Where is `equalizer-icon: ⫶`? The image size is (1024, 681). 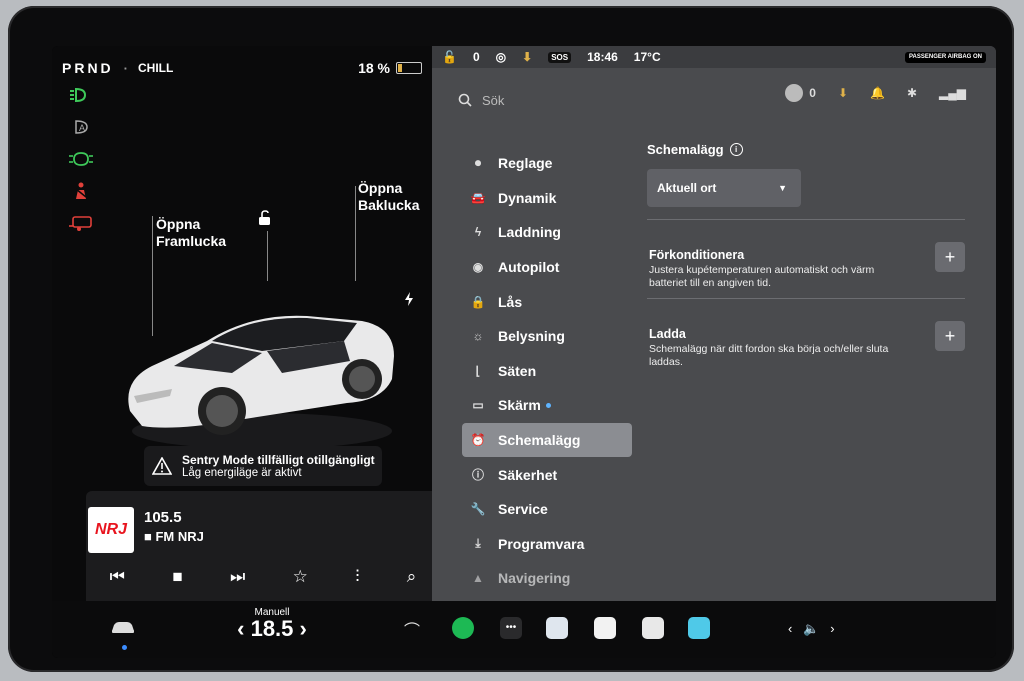
equalizer-icon: ⫶ is located at coordinates (357, 577).